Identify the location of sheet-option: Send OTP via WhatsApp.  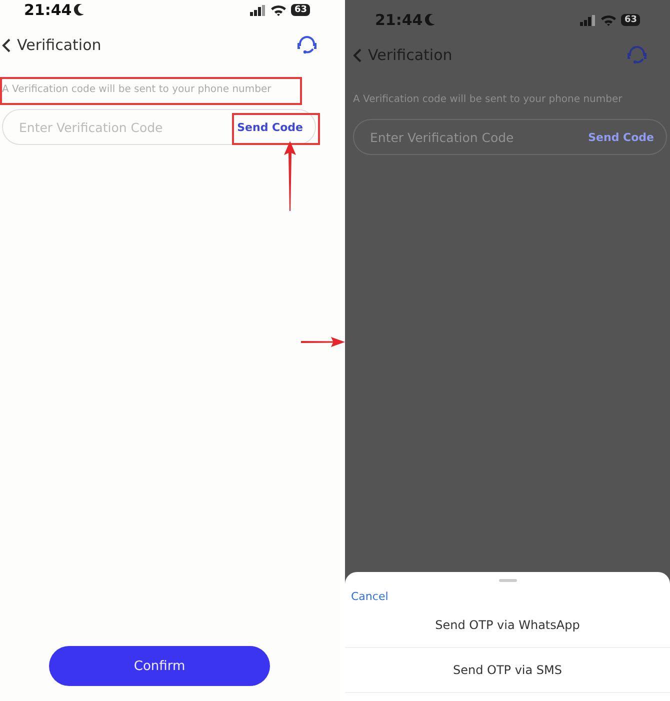
(507, 625).